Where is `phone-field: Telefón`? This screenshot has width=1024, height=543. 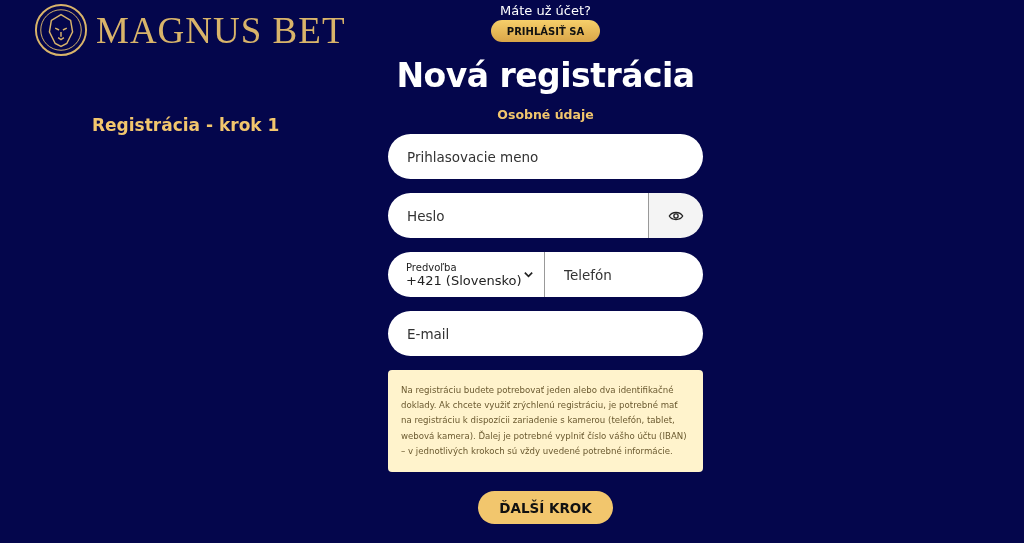
phone-field: Telefón is located at coordinates (624, 274).